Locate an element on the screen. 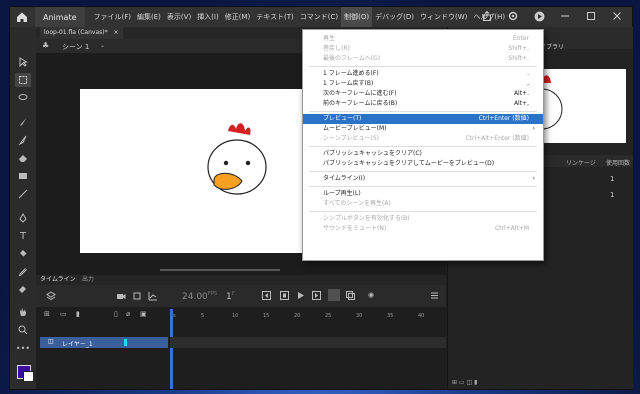 Image resolution: width=640 pixels, height=394 pixels. tab-timeline: タイムライン is located at coordinates (58, 280).